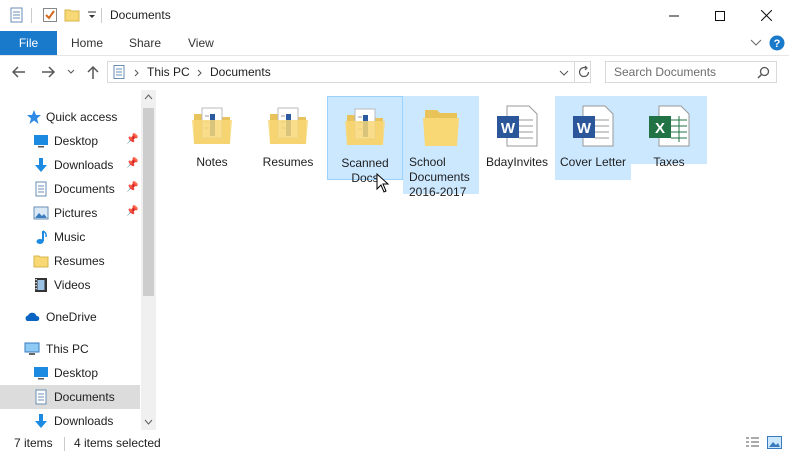  What do you see at coordinates (92, 15) in the screenshot?
I see `customize-toolbar-icon` at bounding box center [92, 15].